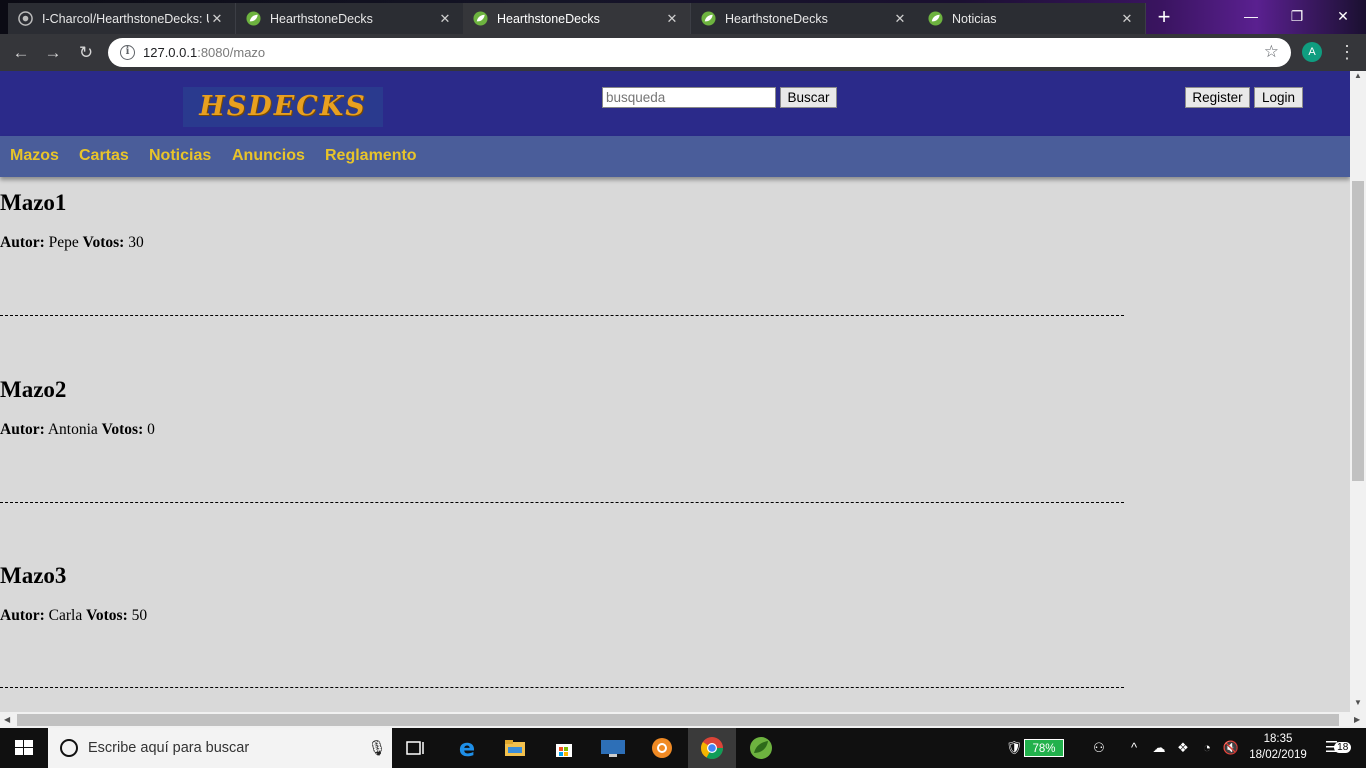 The height and width of the screenshot is (768, 1366). I want to click on browser-toolbar: ← → ↻ i 127.0.0.1:8080/mazo ☆ A ⋮, so click(683, 52).